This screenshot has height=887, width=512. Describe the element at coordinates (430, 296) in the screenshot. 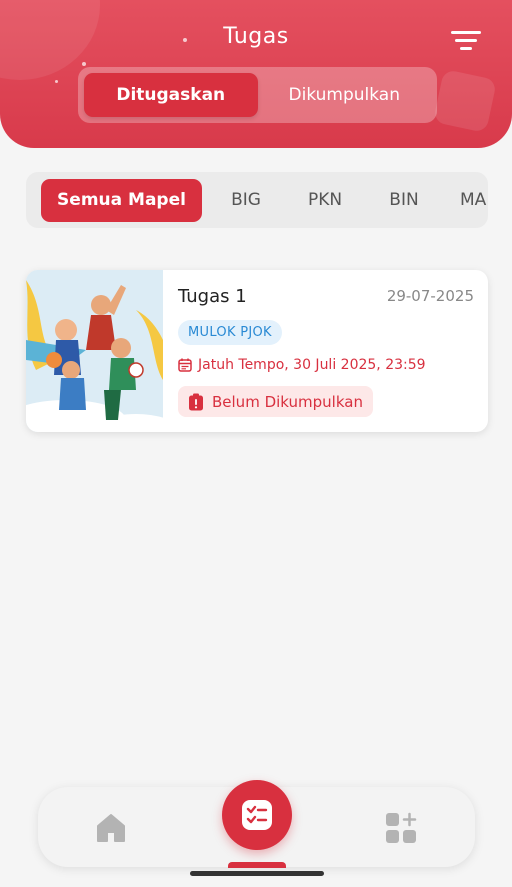

I see `assignment-date: 29-07-2025` at that location.